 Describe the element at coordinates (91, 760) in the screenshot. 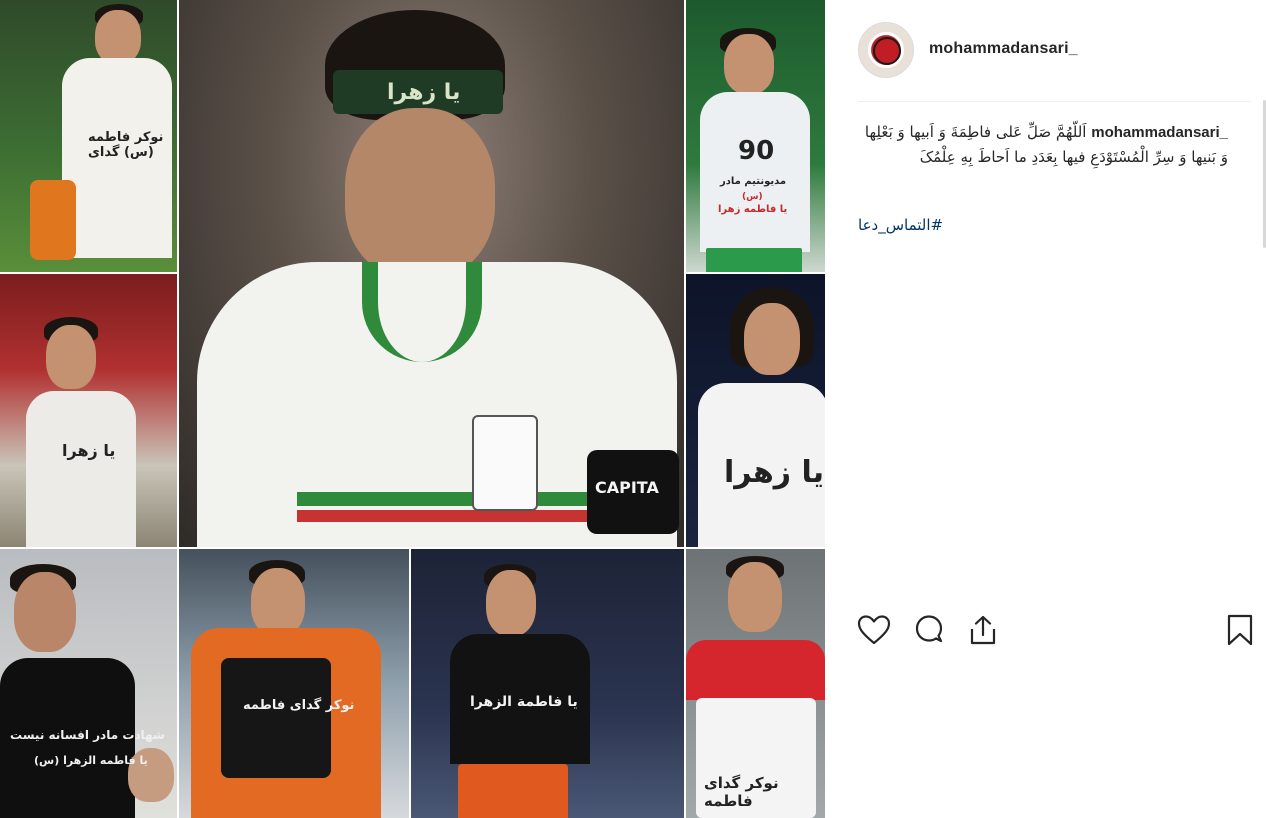

I see `shirt-text: یا فاطمه الزهرا (س)` at that location.